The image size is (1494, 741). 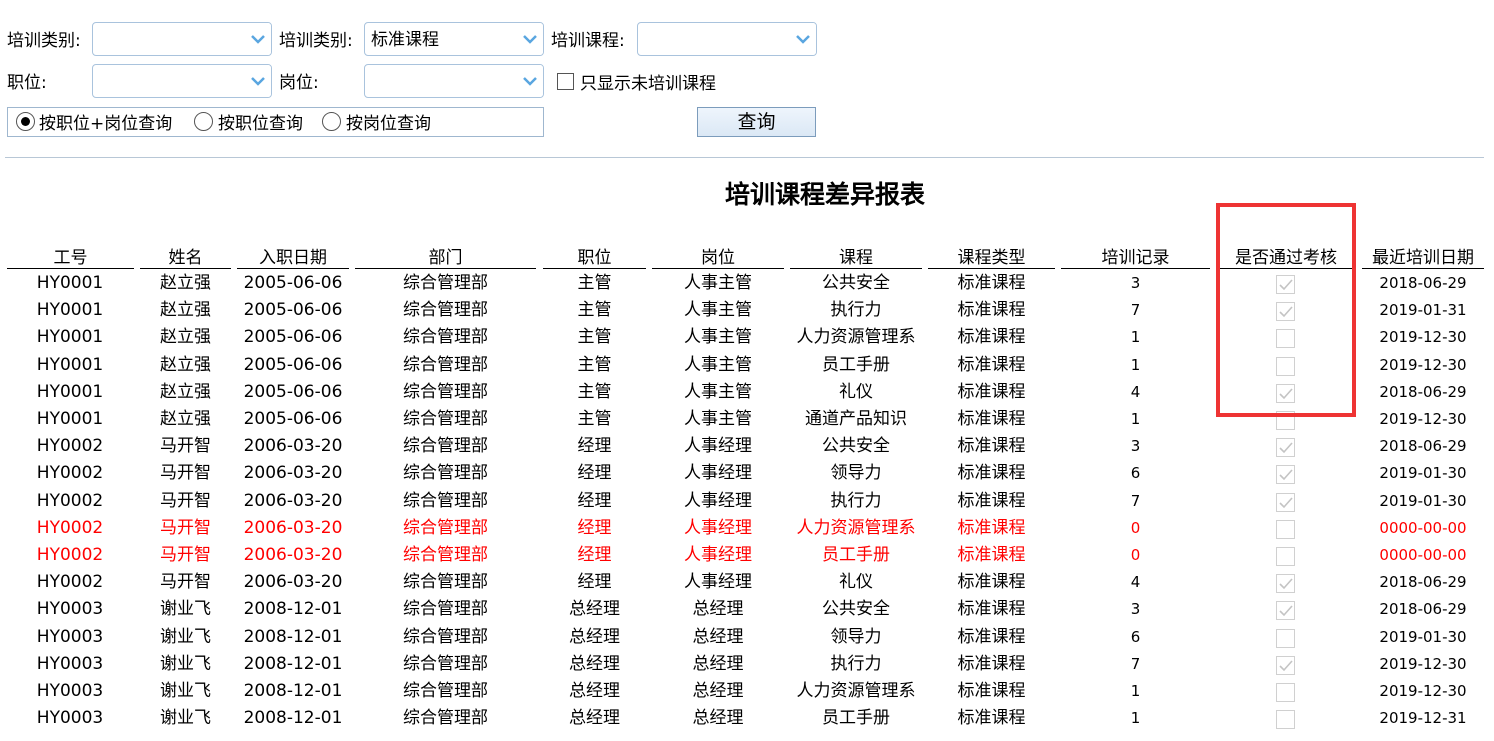 I want to click on filter-divider, so click(x=744, y=157).